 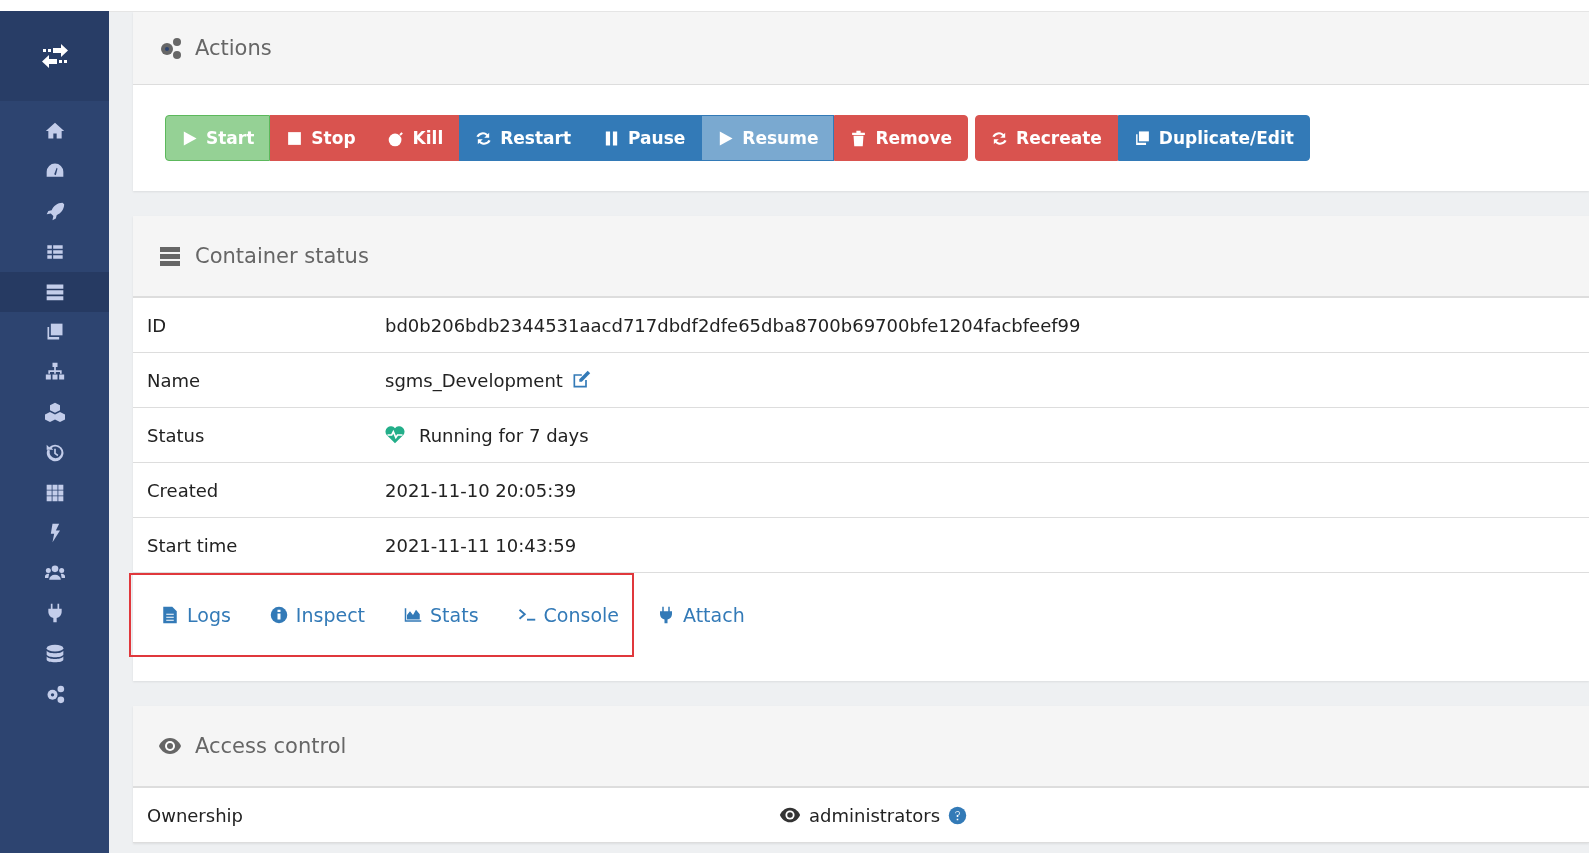 I want to click on field-value: administrators, so click(x=875, y=815).